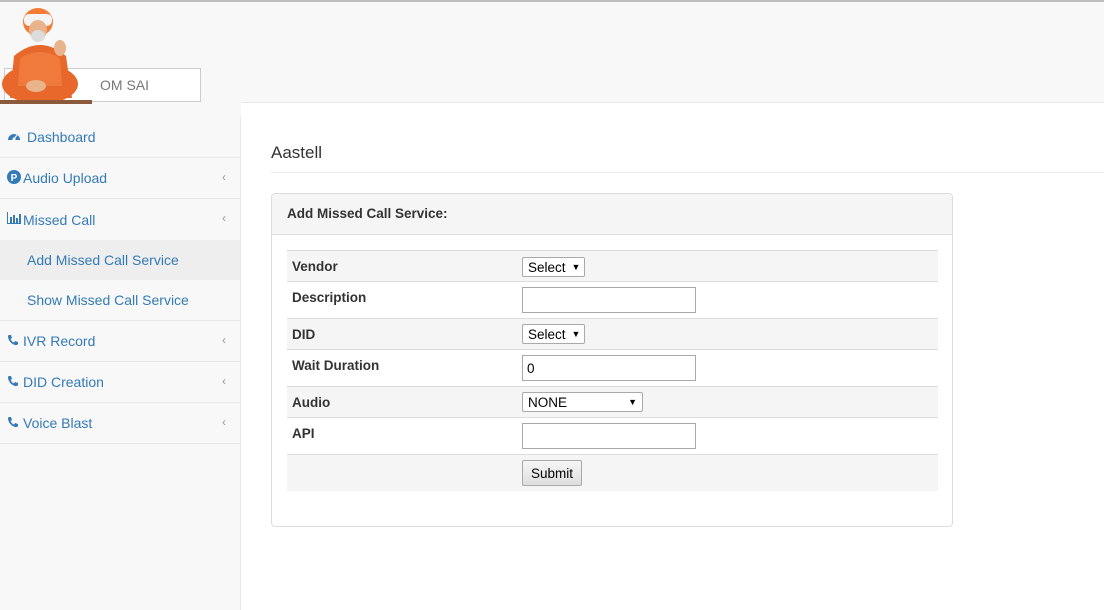 This screenshot has height=610, width=1104. What do you see at coordinates (120, 300) in the screenshot?
I see `sidebar-subitem-show-missed-call-service: Show Missed Call Service` at bounding box center [120, 300].